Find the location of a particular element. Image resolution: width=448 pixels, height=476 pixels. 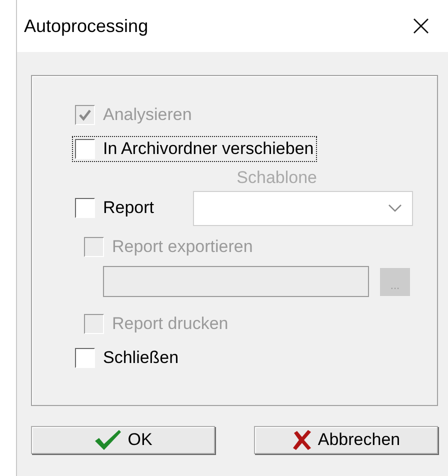

checkbox: Report is located at coordinates (115, 208).